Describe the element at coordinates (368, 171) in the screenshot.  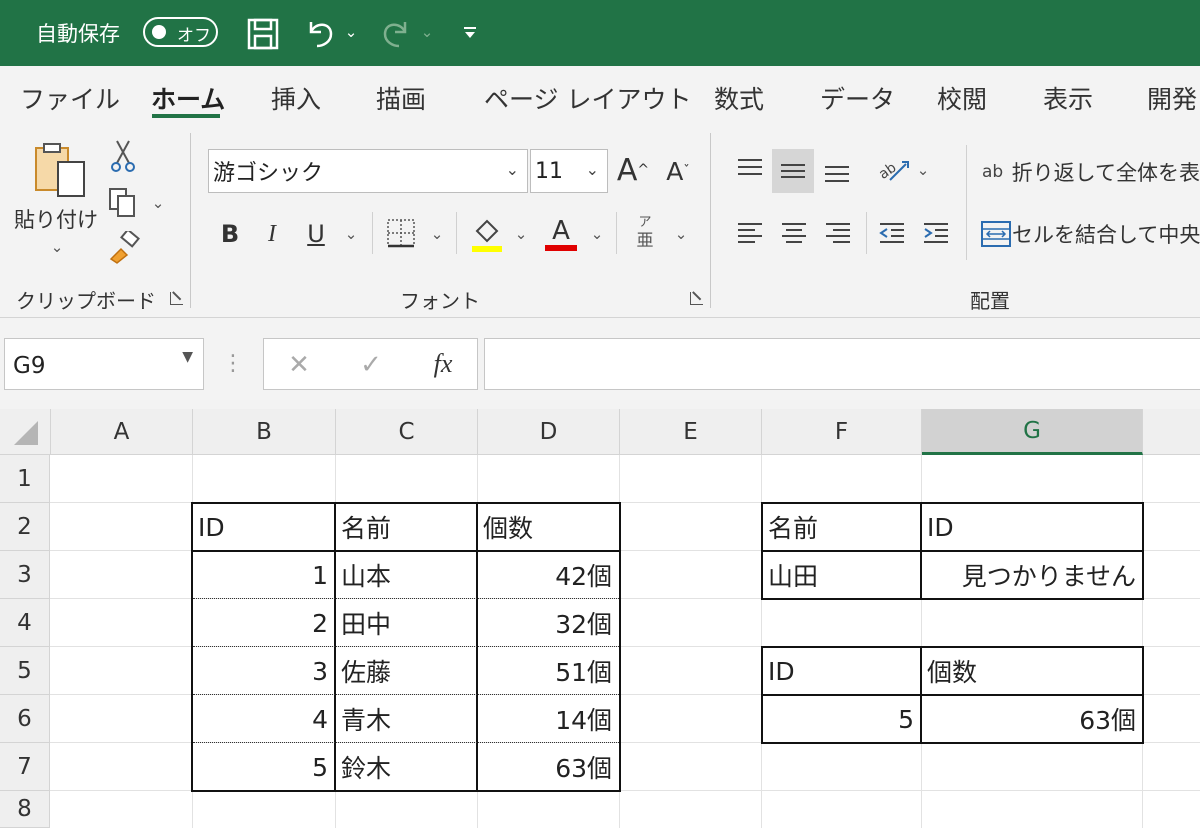
I see `font-name-combo: 游ゴシック ⌄` at that location.